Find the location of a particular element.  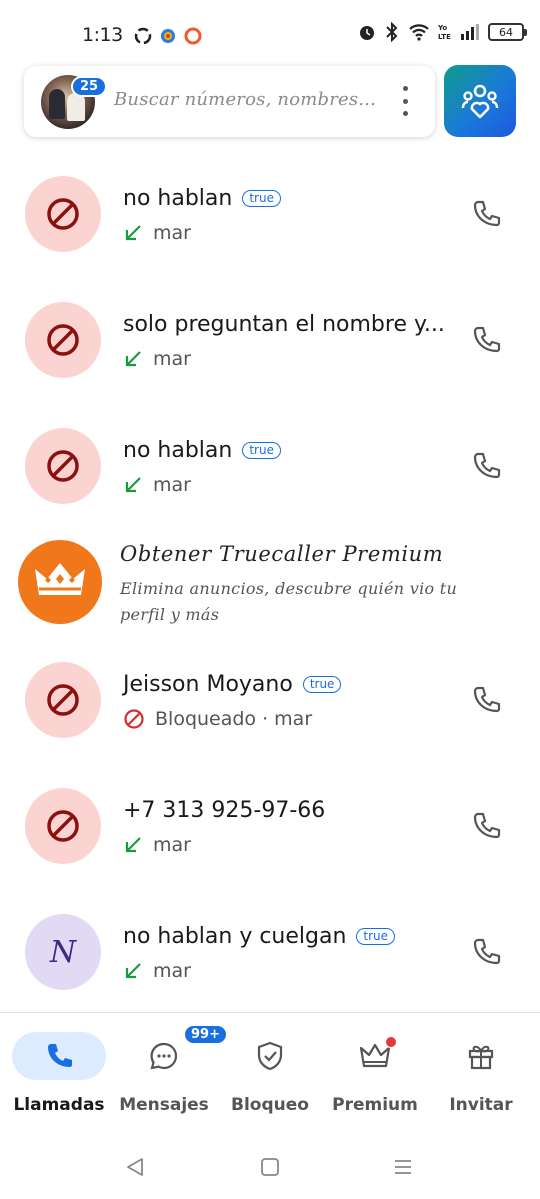

tab-invitar: Invitar is located at coordinates (481, 1068).